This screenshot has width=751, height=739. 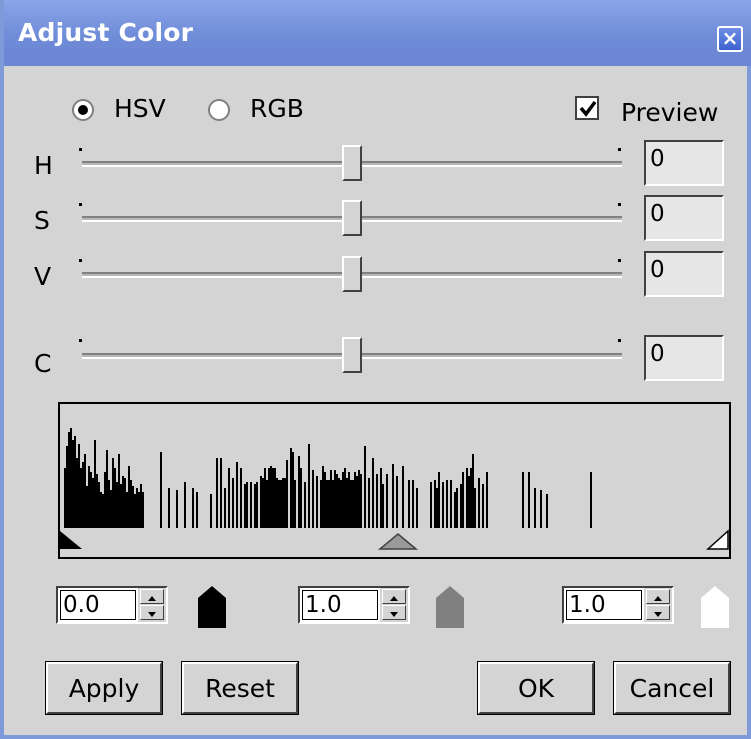 I want to click on hsv-radio, so click(x=83, y=110).